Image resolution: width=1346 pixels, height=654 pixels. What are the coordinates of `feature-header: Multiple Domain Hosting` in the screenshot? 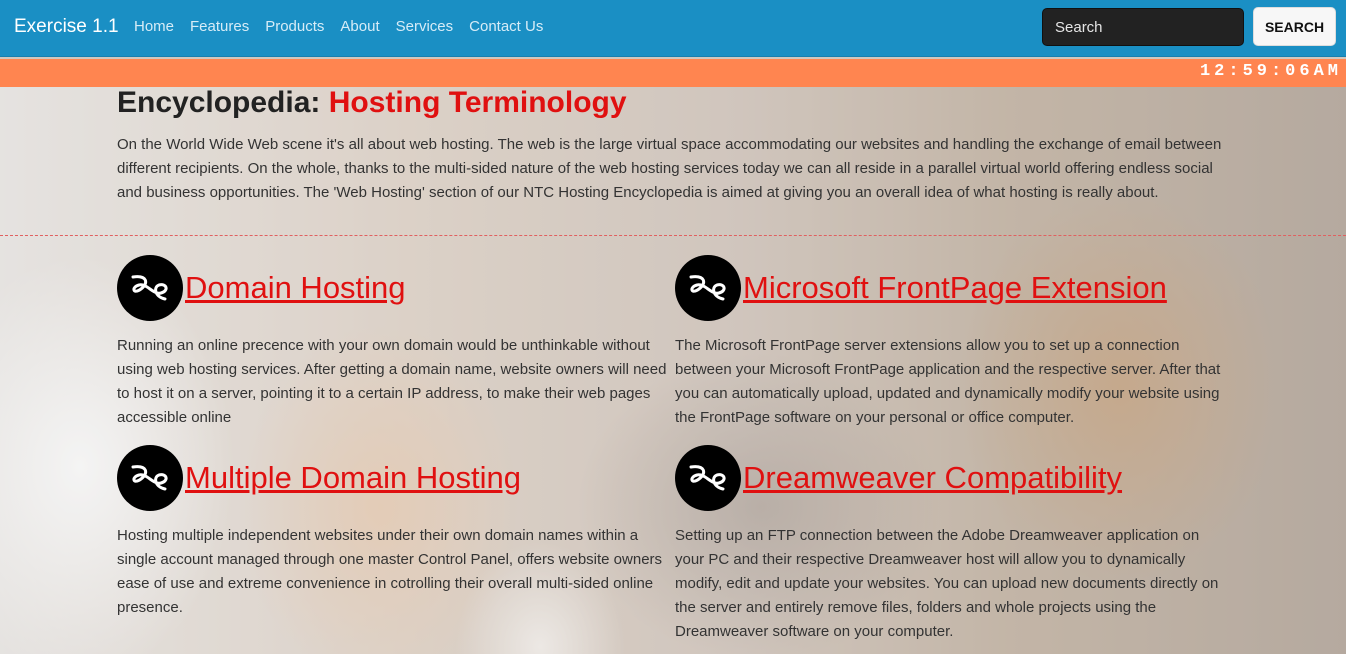 It's located at (395, 478).